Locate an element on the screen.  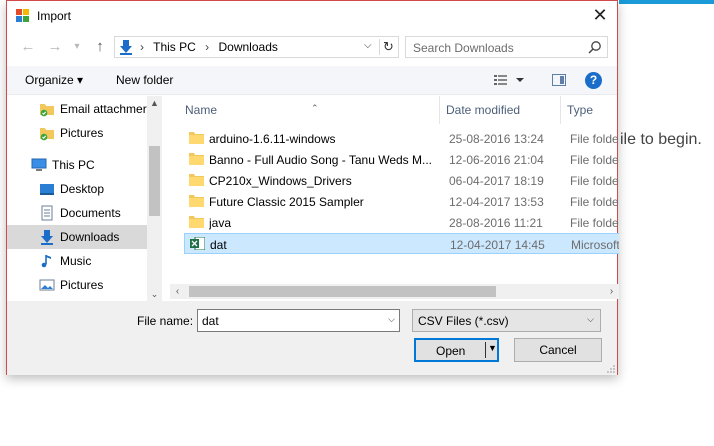
cancel-button: Cancel is located at coordinates (558, 350).